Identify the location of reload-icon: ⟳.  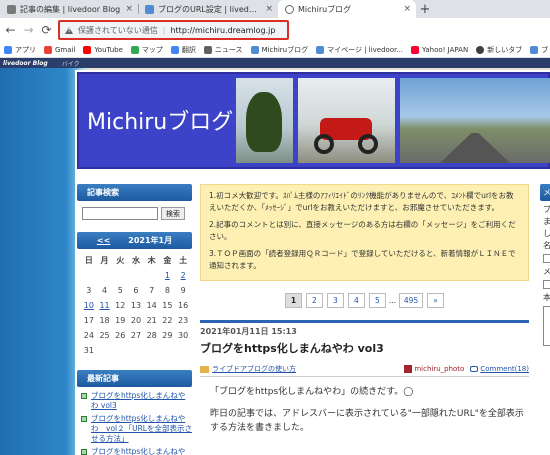
(46, 30).